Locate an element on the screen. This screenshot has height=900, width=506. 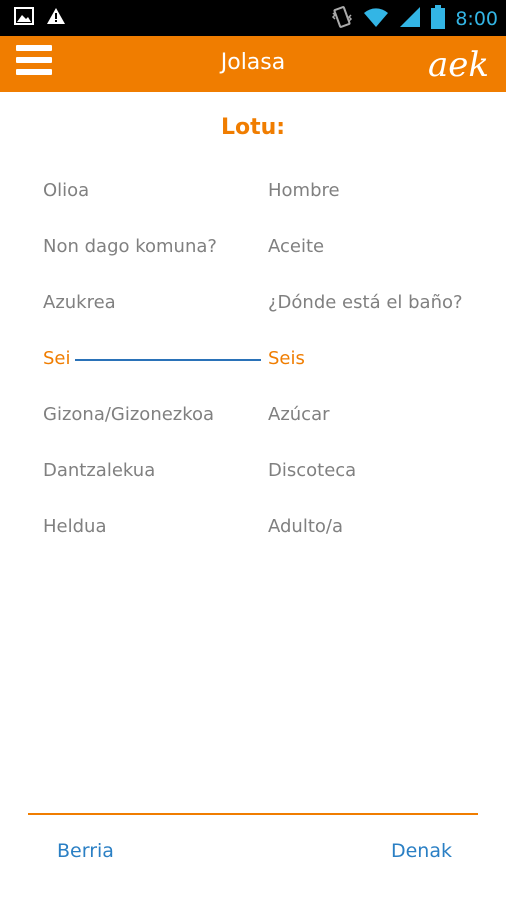
right-word-matched: Seis is located at coordinates (286, 358).